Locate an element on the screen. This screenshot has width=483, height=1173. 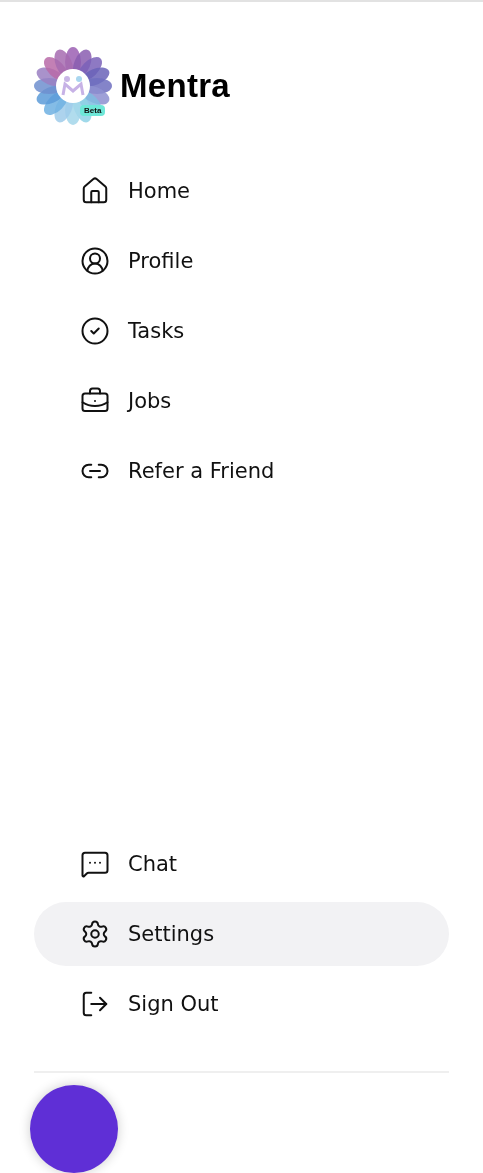
chat-bubble-icon is located at coordinates (95, 864).